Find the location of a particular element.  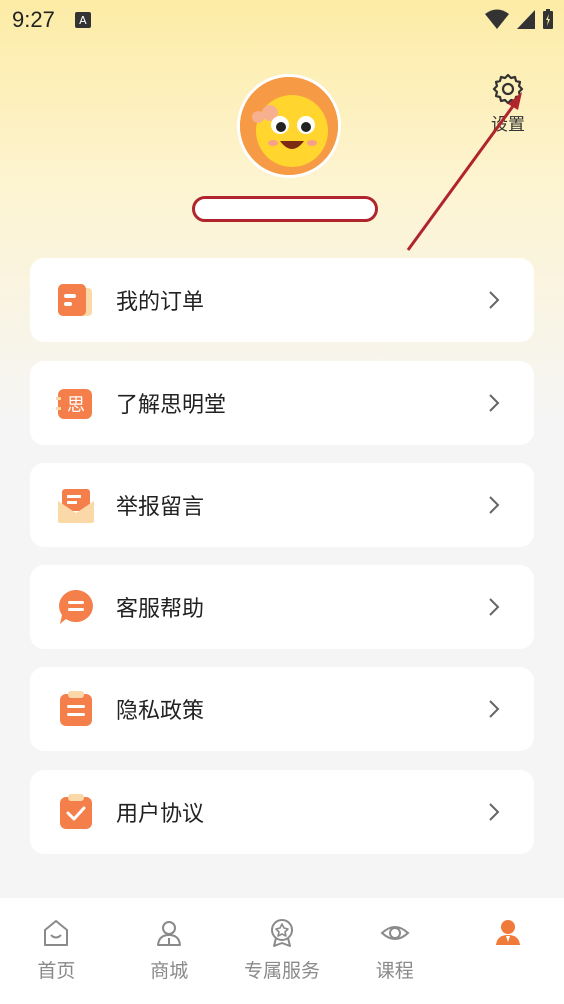

about-icon: 思 is located at coordinates (76, 403).